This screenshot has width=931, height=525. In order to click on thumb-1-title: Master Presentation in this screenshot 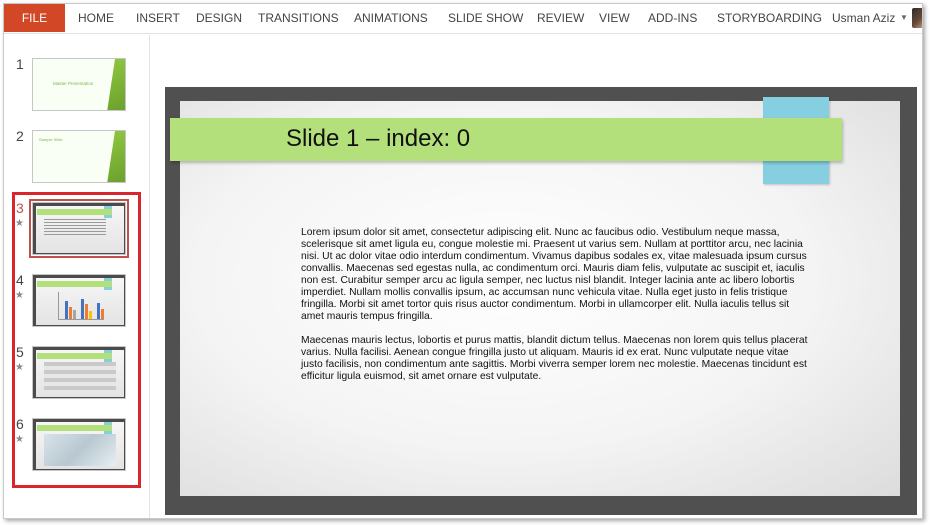, I will do `click(73, 83)`.